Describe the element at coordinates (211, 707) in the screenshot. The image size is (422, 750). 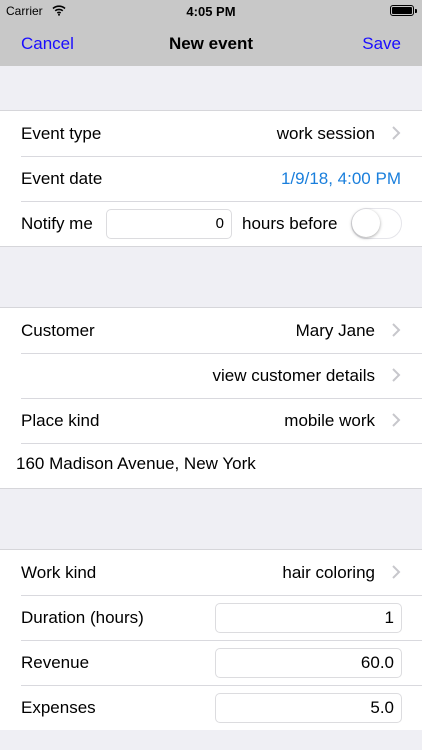
I see `expenses-row: Expenses 5.0` at that location.